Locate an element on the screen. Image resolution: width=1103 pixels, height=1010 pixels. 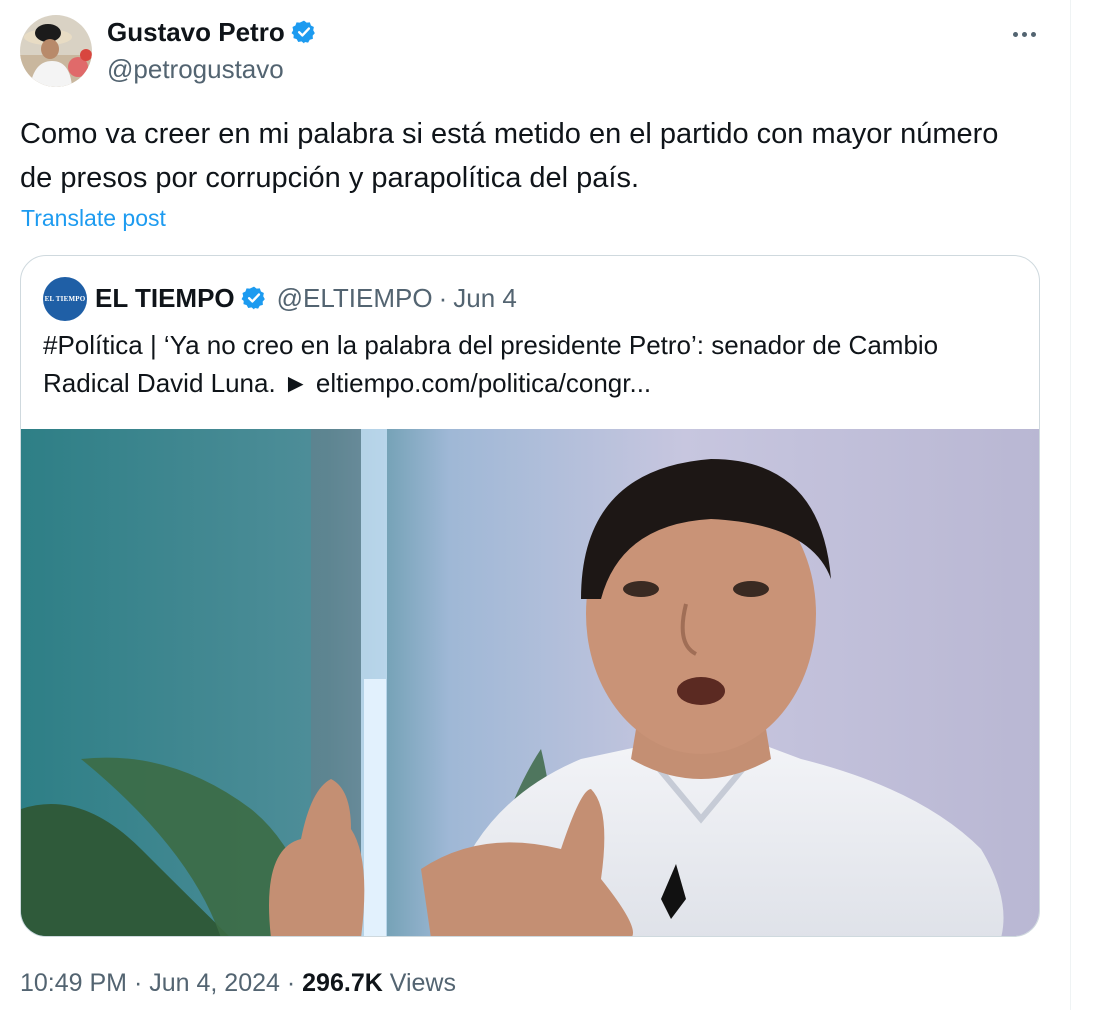
author-name-row: Gustavo Petro is located at coordinates (212, 32).